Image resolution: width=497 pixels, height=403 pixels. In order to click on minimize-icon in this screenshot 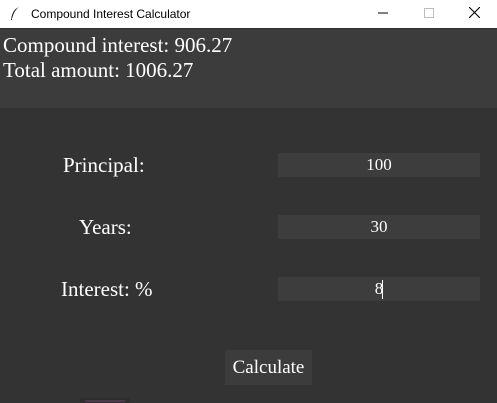, I will do `click(383, 14)`.